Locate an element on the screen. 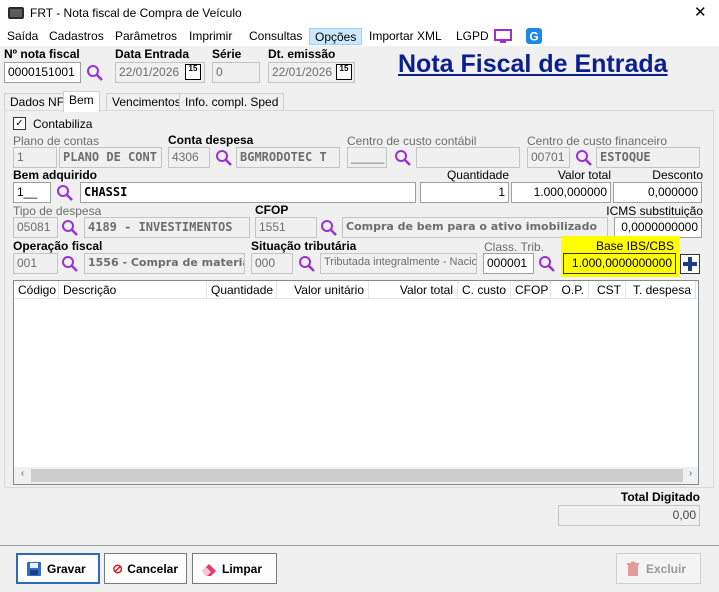 The width and height of the screenshot is (719, 592). centro-contabil-code: _____ is located at coordinates (367, 157).